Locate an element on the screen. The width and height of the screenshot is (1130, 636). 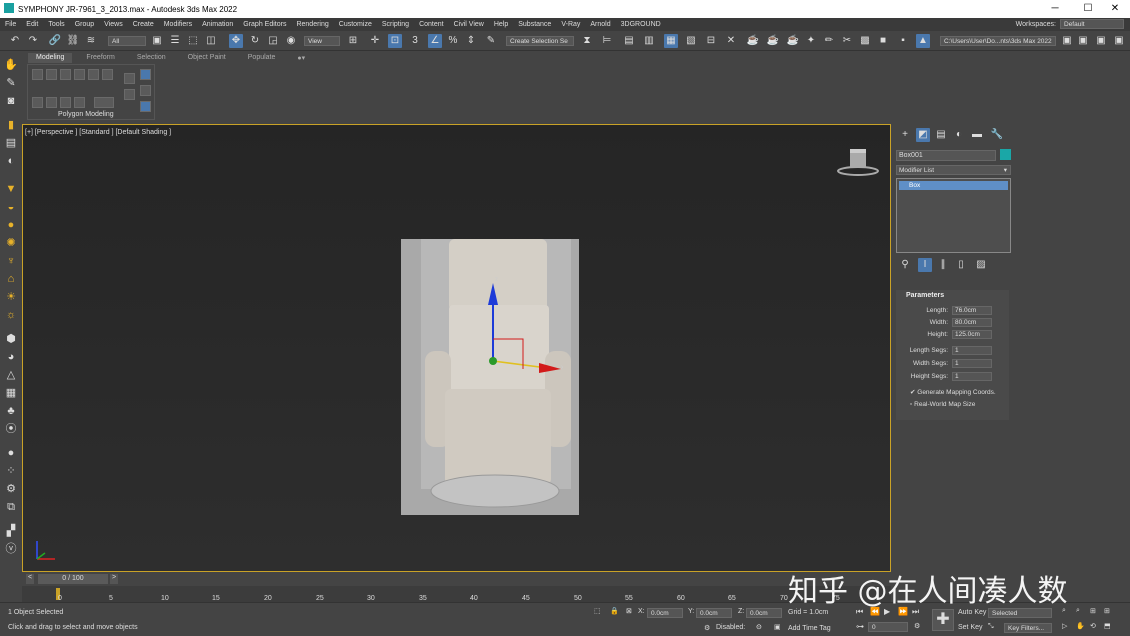
modify-mode-icon is located at coordinates (129, 78).